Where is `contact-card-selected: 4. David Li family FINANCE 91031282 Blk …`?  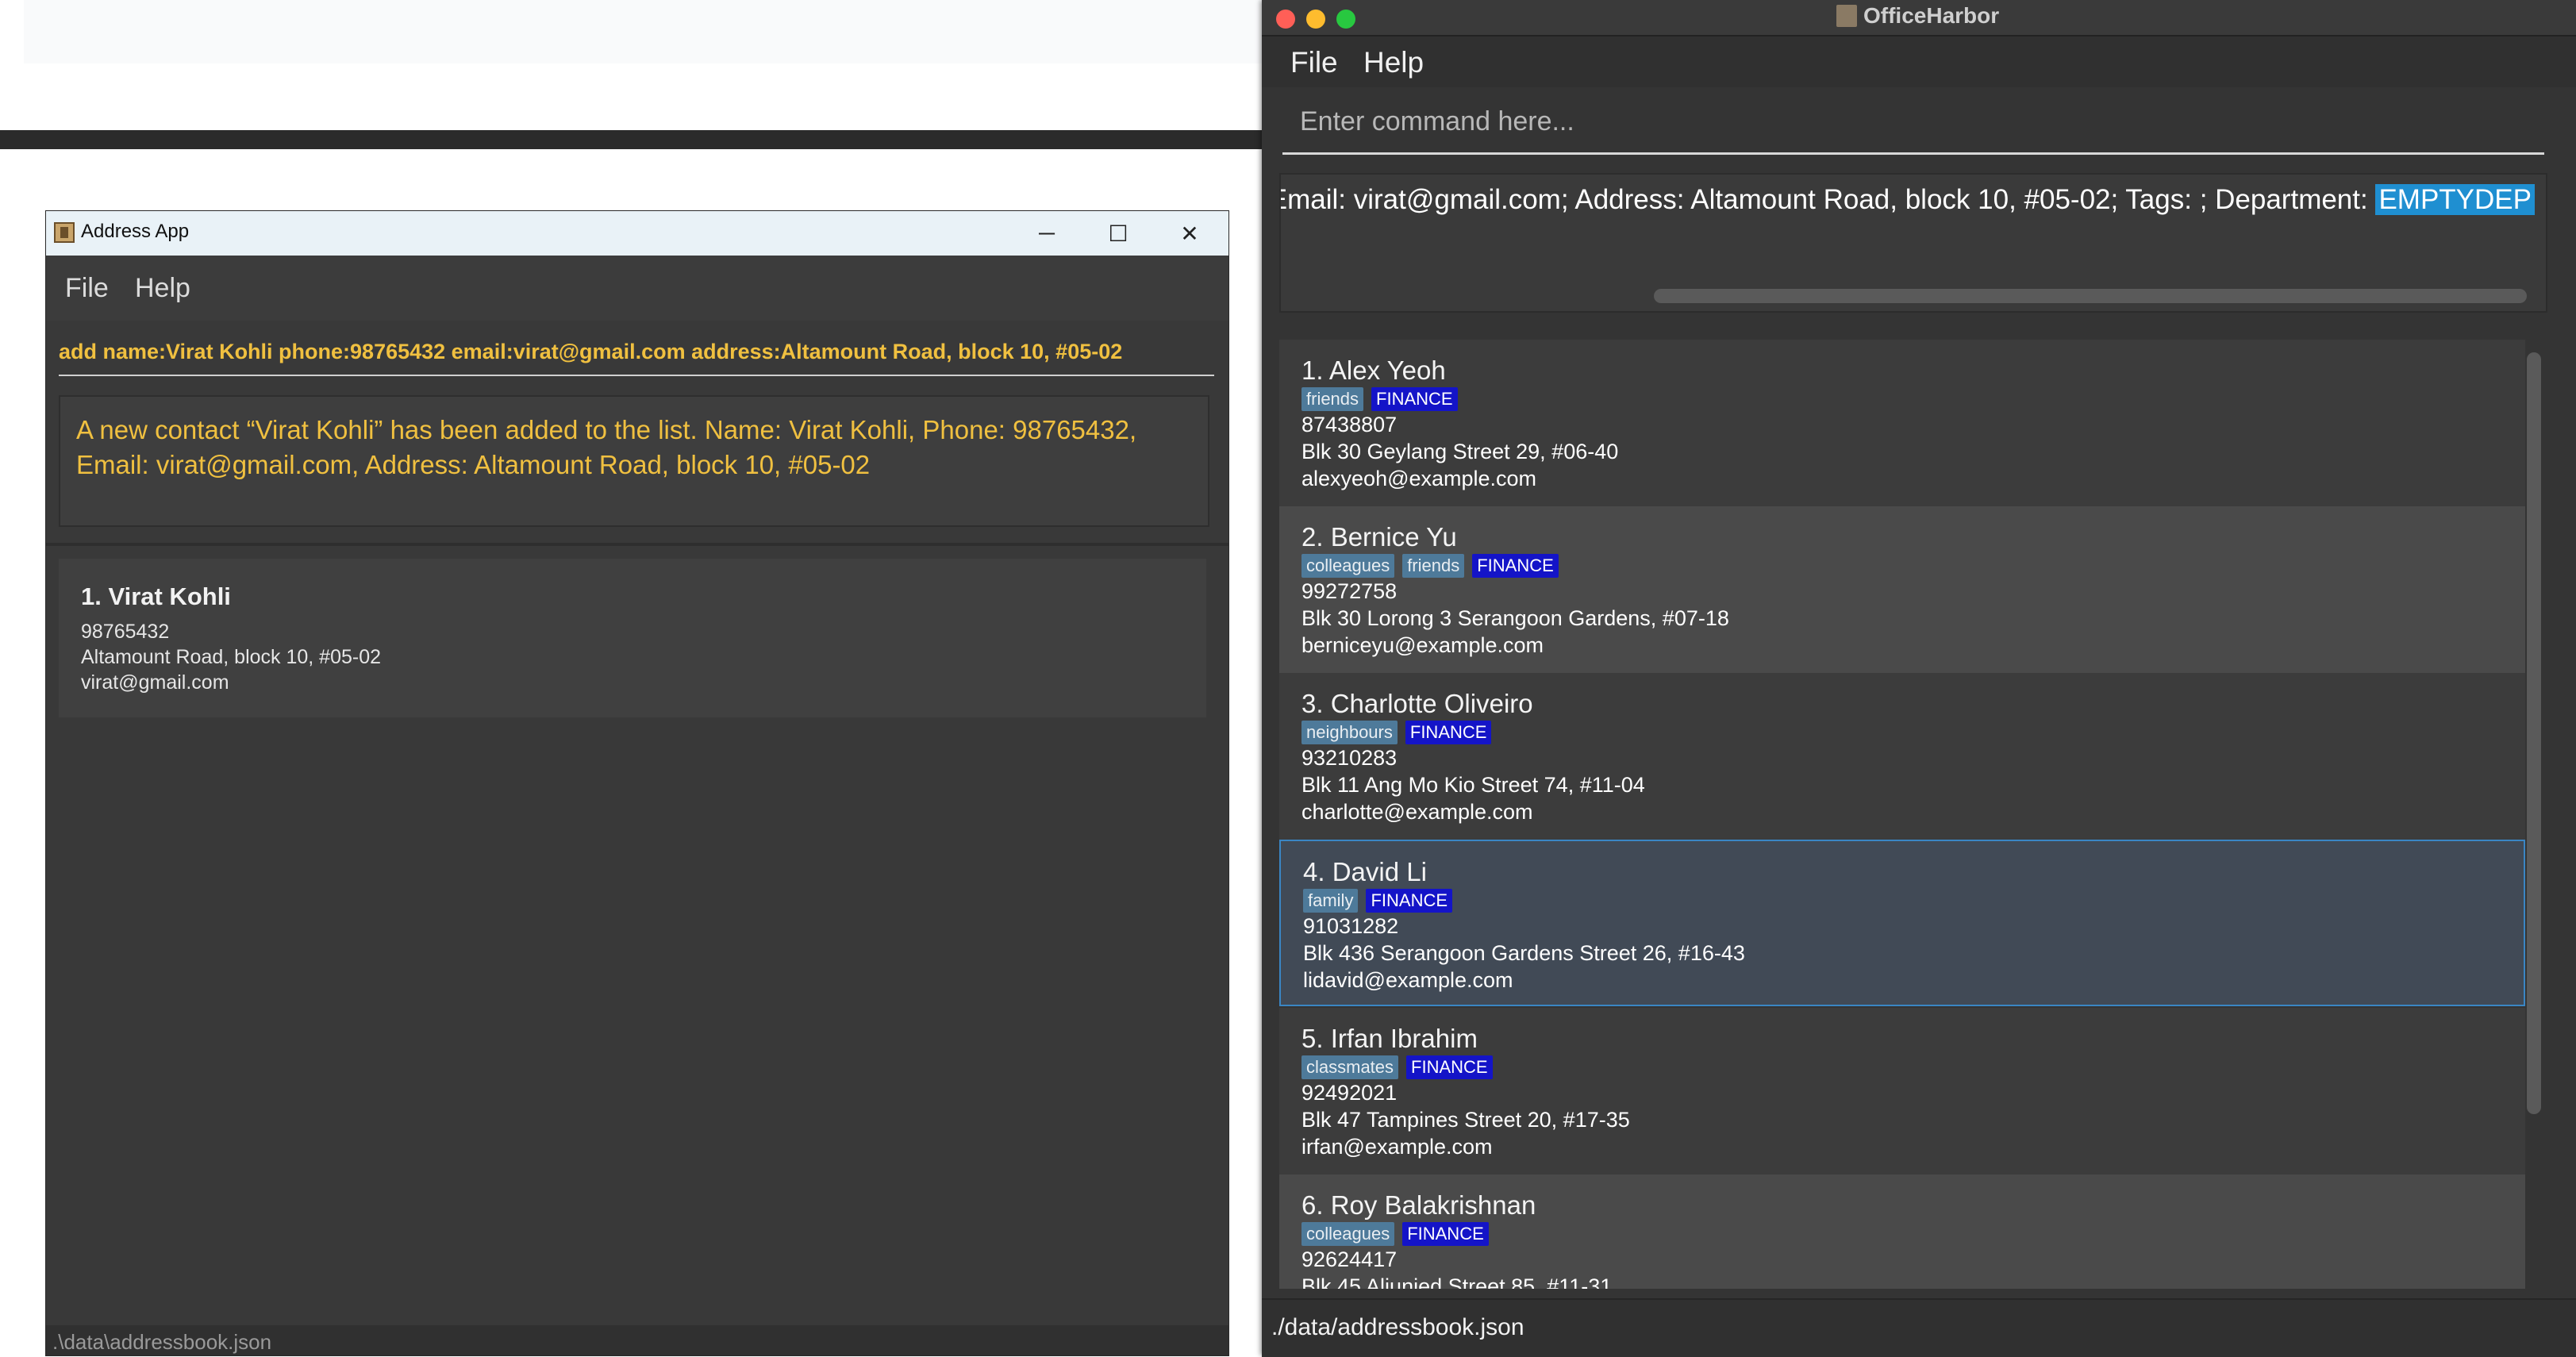 contact-card-selected: 4. David Li family FINANCE 91031282 Blk … is located at coordinates (1902, 923).